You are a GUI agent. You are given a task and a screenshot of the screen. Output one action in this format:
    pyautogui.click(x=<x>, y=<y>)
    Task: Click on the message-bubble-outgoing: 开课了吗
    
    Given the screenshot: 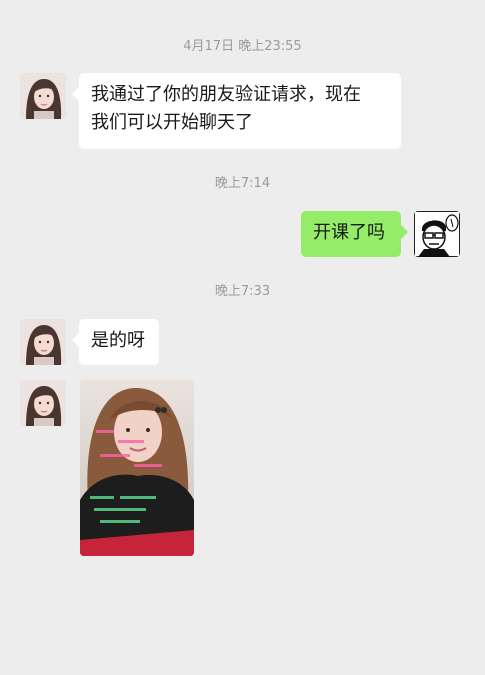 What is the action you would take?
    pyautogui.click(x=354, y=234)
    